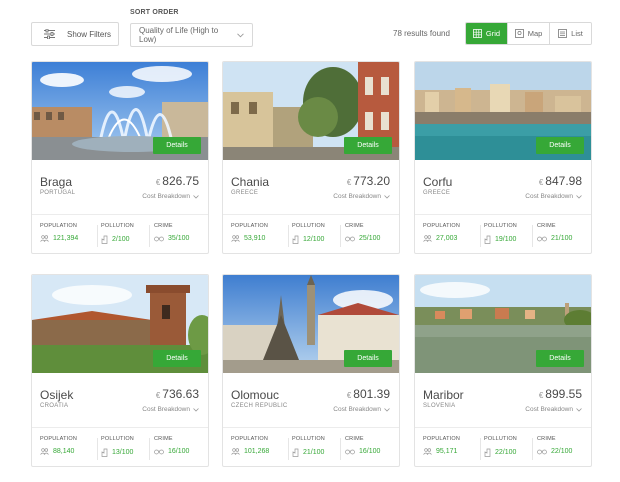  Describe the element at coordinates (441, 232) in the screenshot. I see `population-stat: POPULATION 27,003` at that location.